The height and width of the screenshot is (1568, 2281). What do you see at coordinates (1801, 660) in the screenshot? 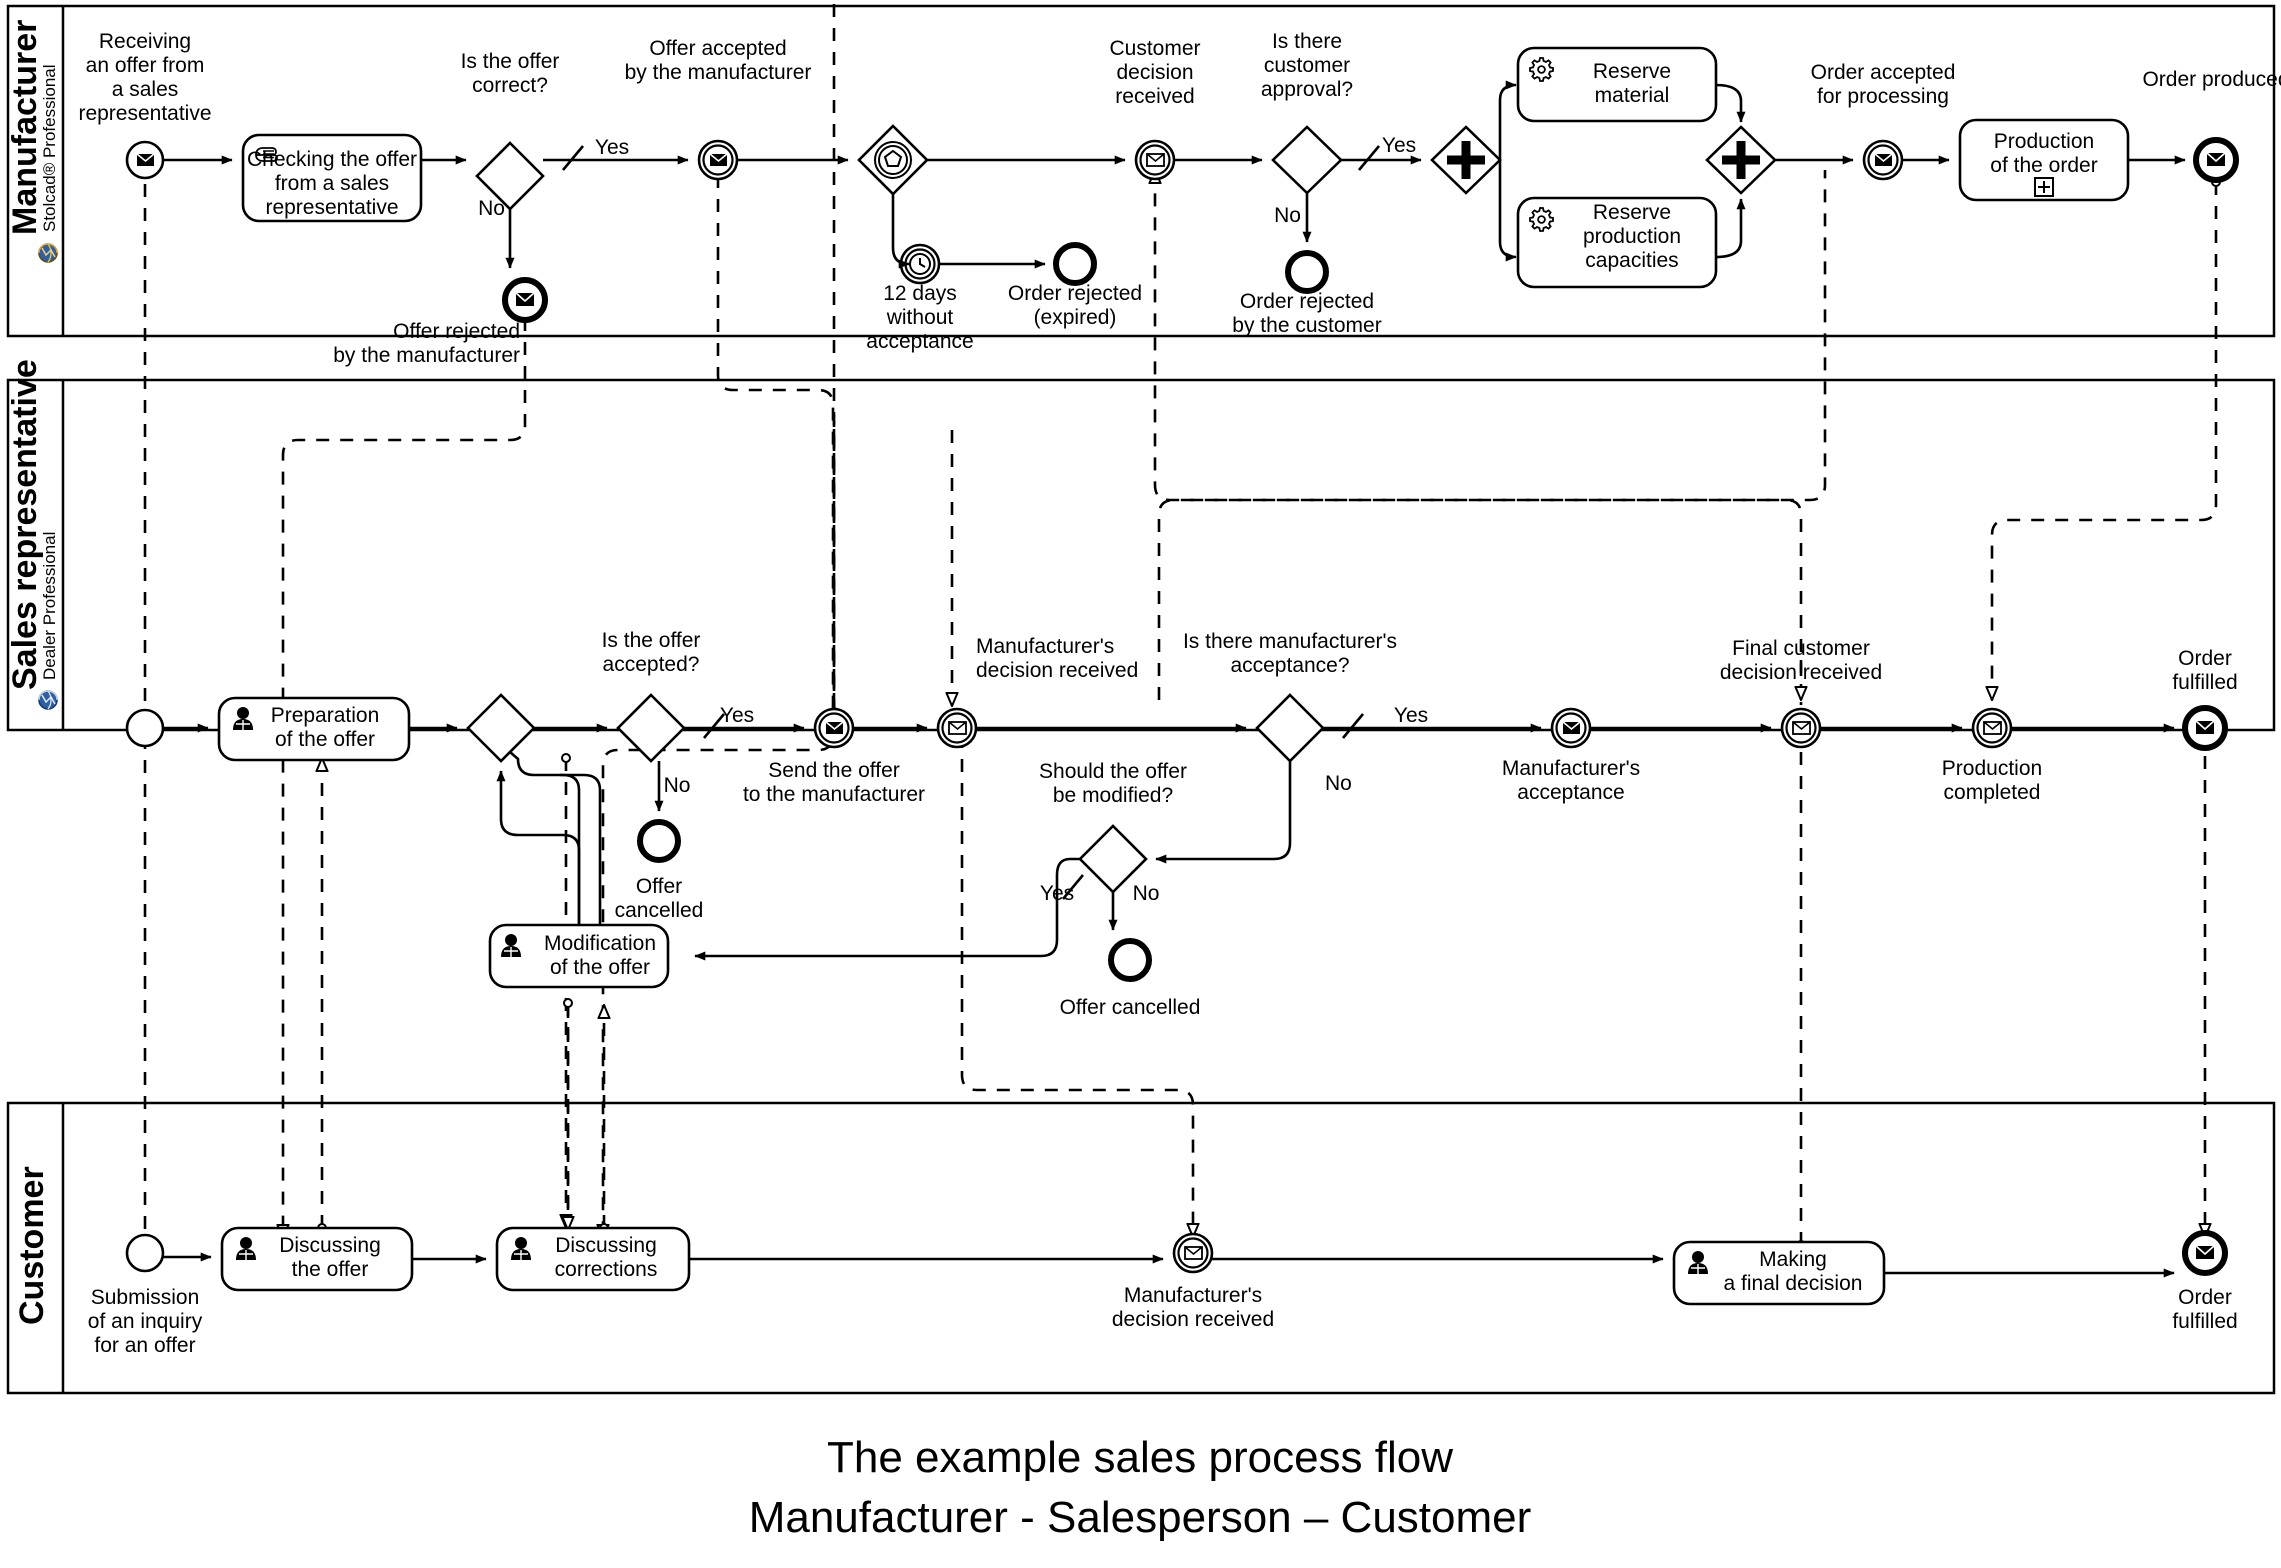
I see `event-label: Final customer decision received` at bounding box center [1801, 660].